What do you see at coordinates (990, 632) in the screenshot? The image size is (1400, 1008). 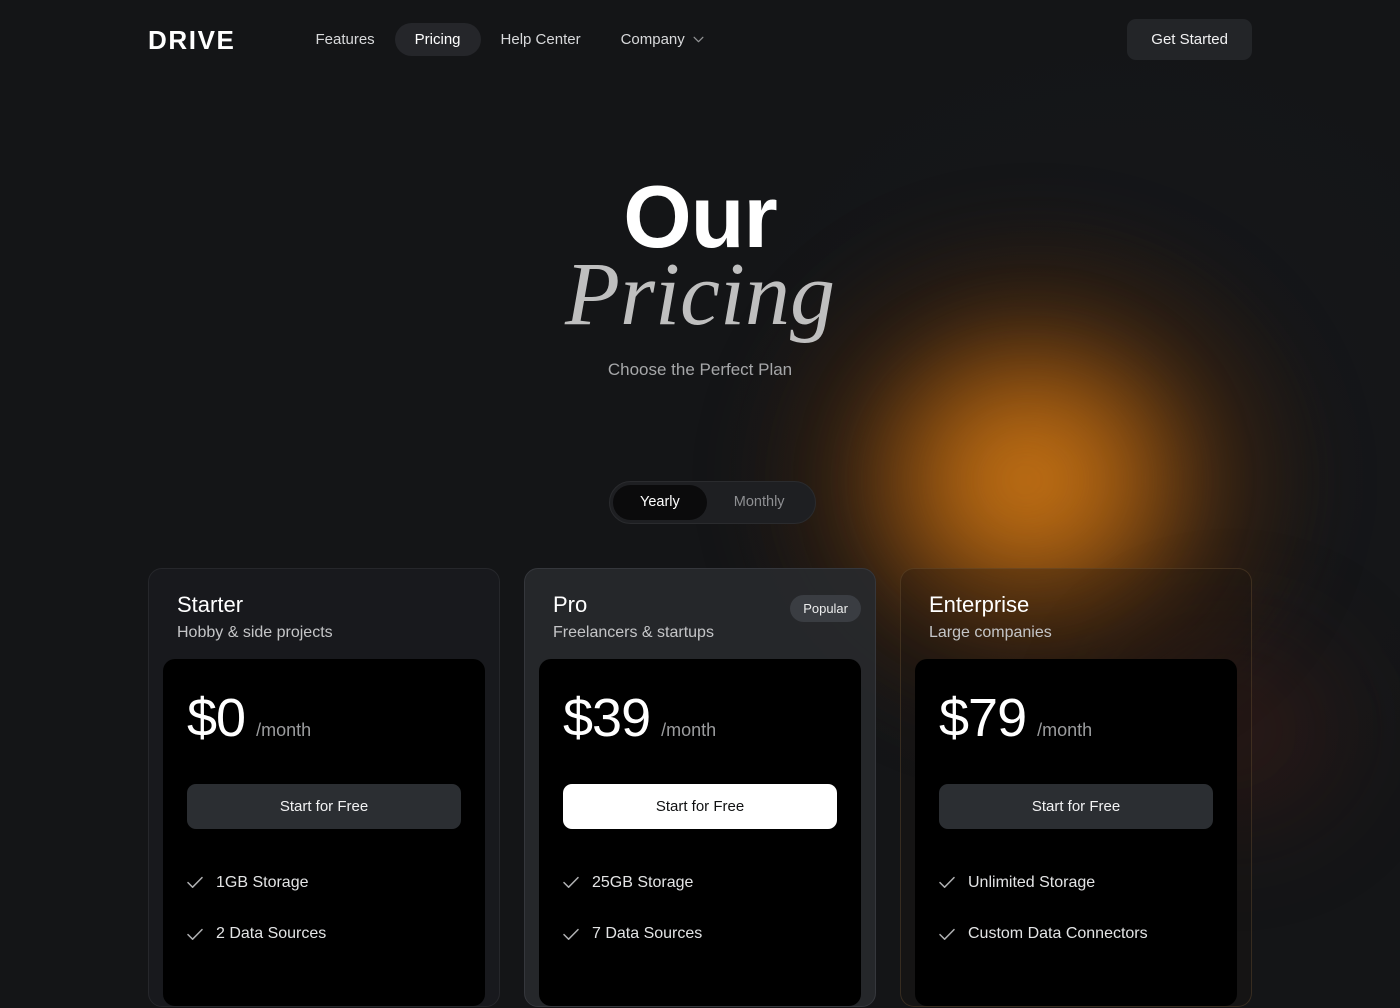 I see `plan-tagline-enterprise: Large companies` at bounding box center [990, 632].